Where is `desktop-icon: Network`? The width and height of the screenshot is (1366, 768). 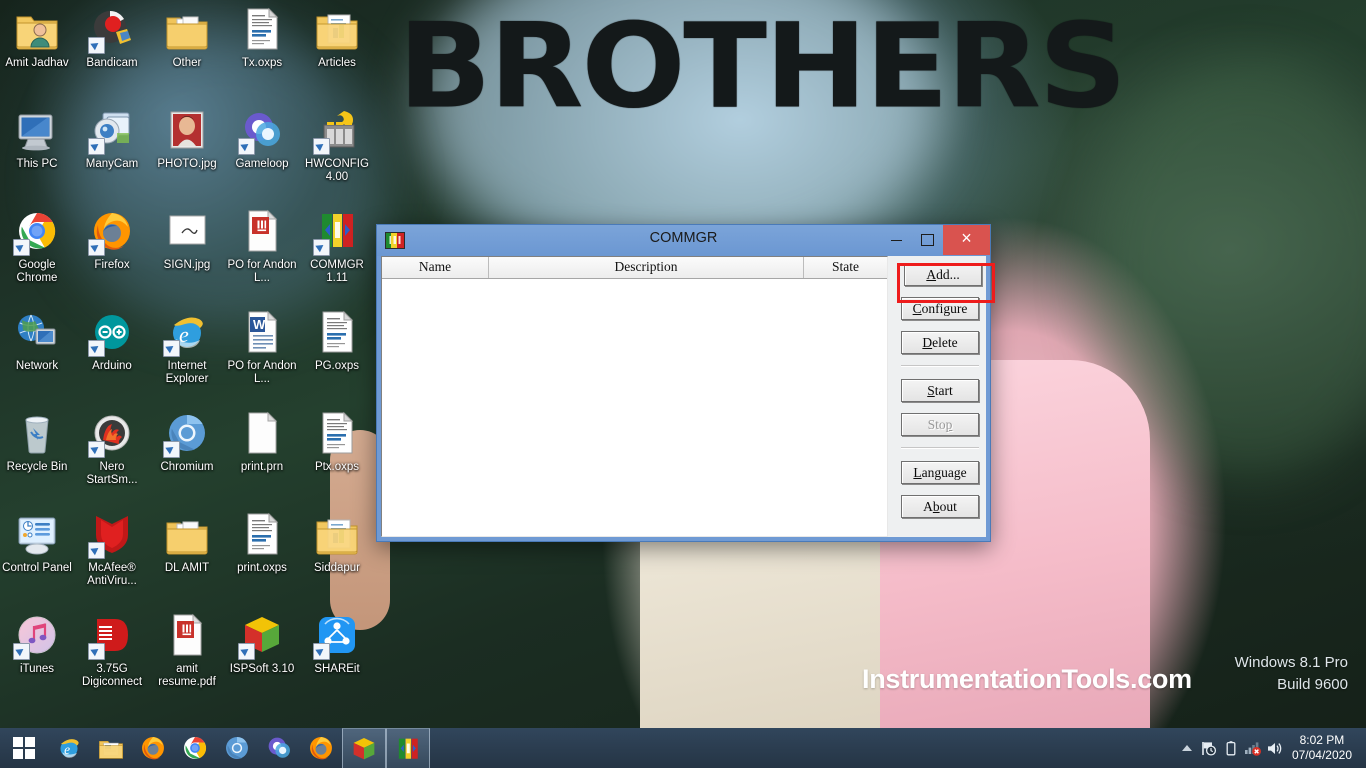 desktop-icon: Network is located at coordinates (37, 341).